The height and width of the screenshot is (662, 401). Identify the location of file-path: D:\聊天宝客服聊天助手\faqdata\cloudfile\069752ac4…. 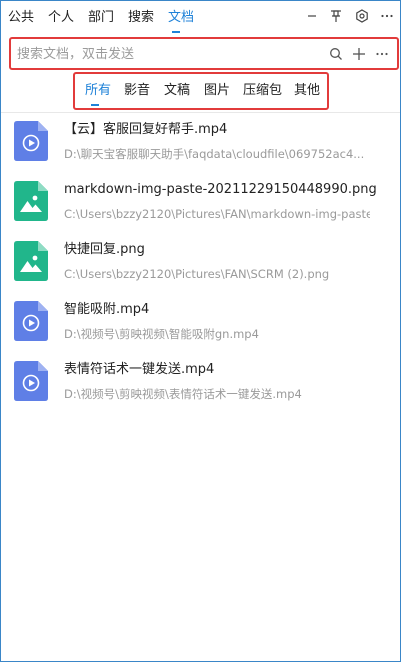
(214, 154).